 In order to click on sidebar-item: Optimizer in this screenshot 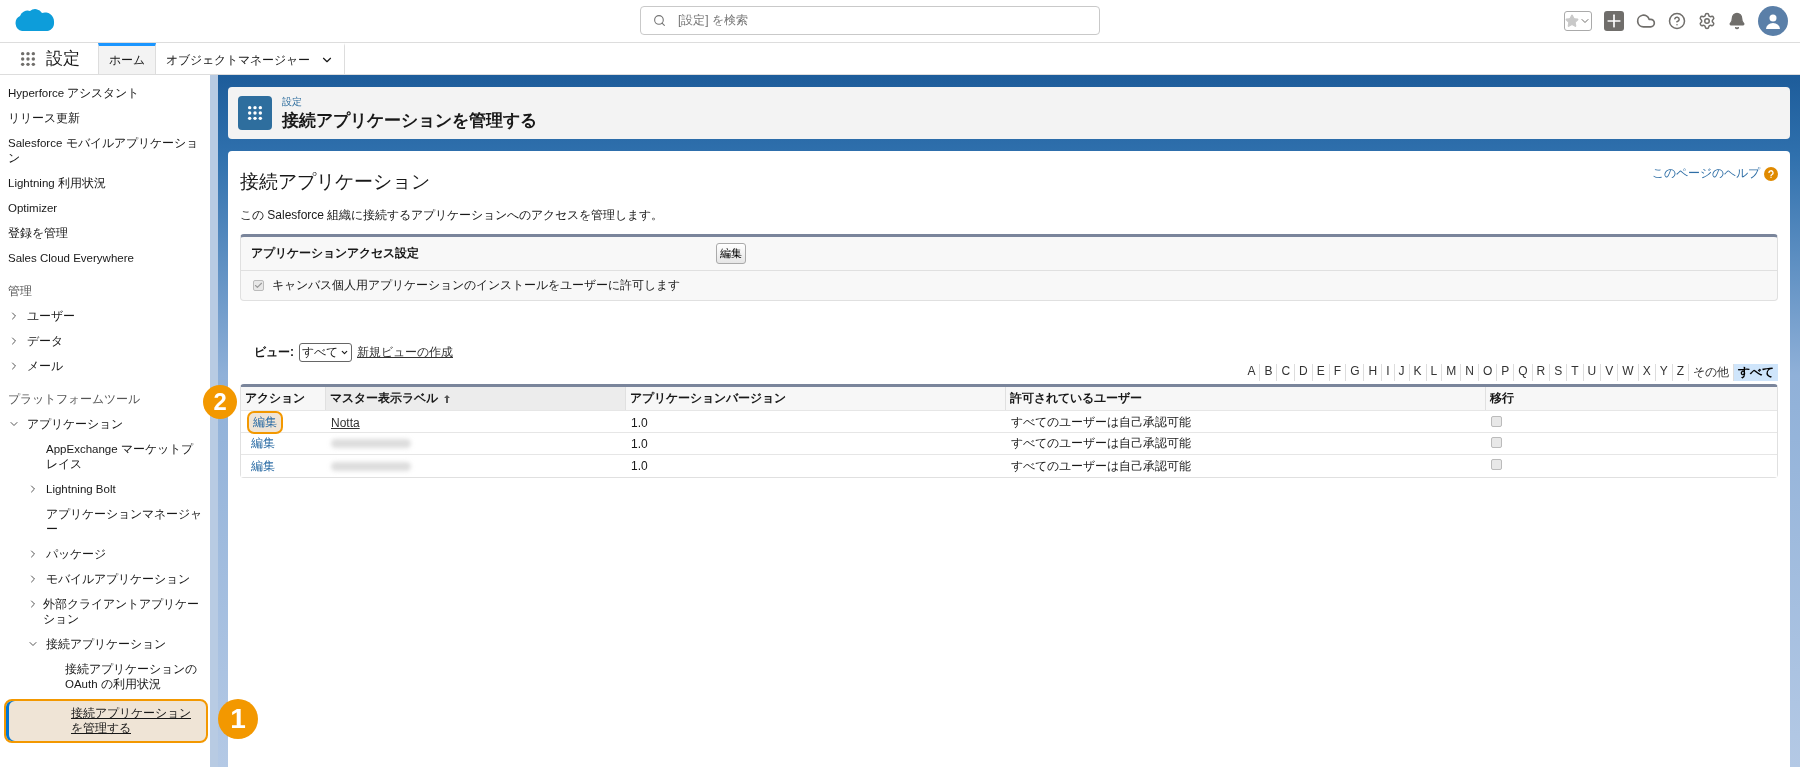, I will do `click(105, 208)`.